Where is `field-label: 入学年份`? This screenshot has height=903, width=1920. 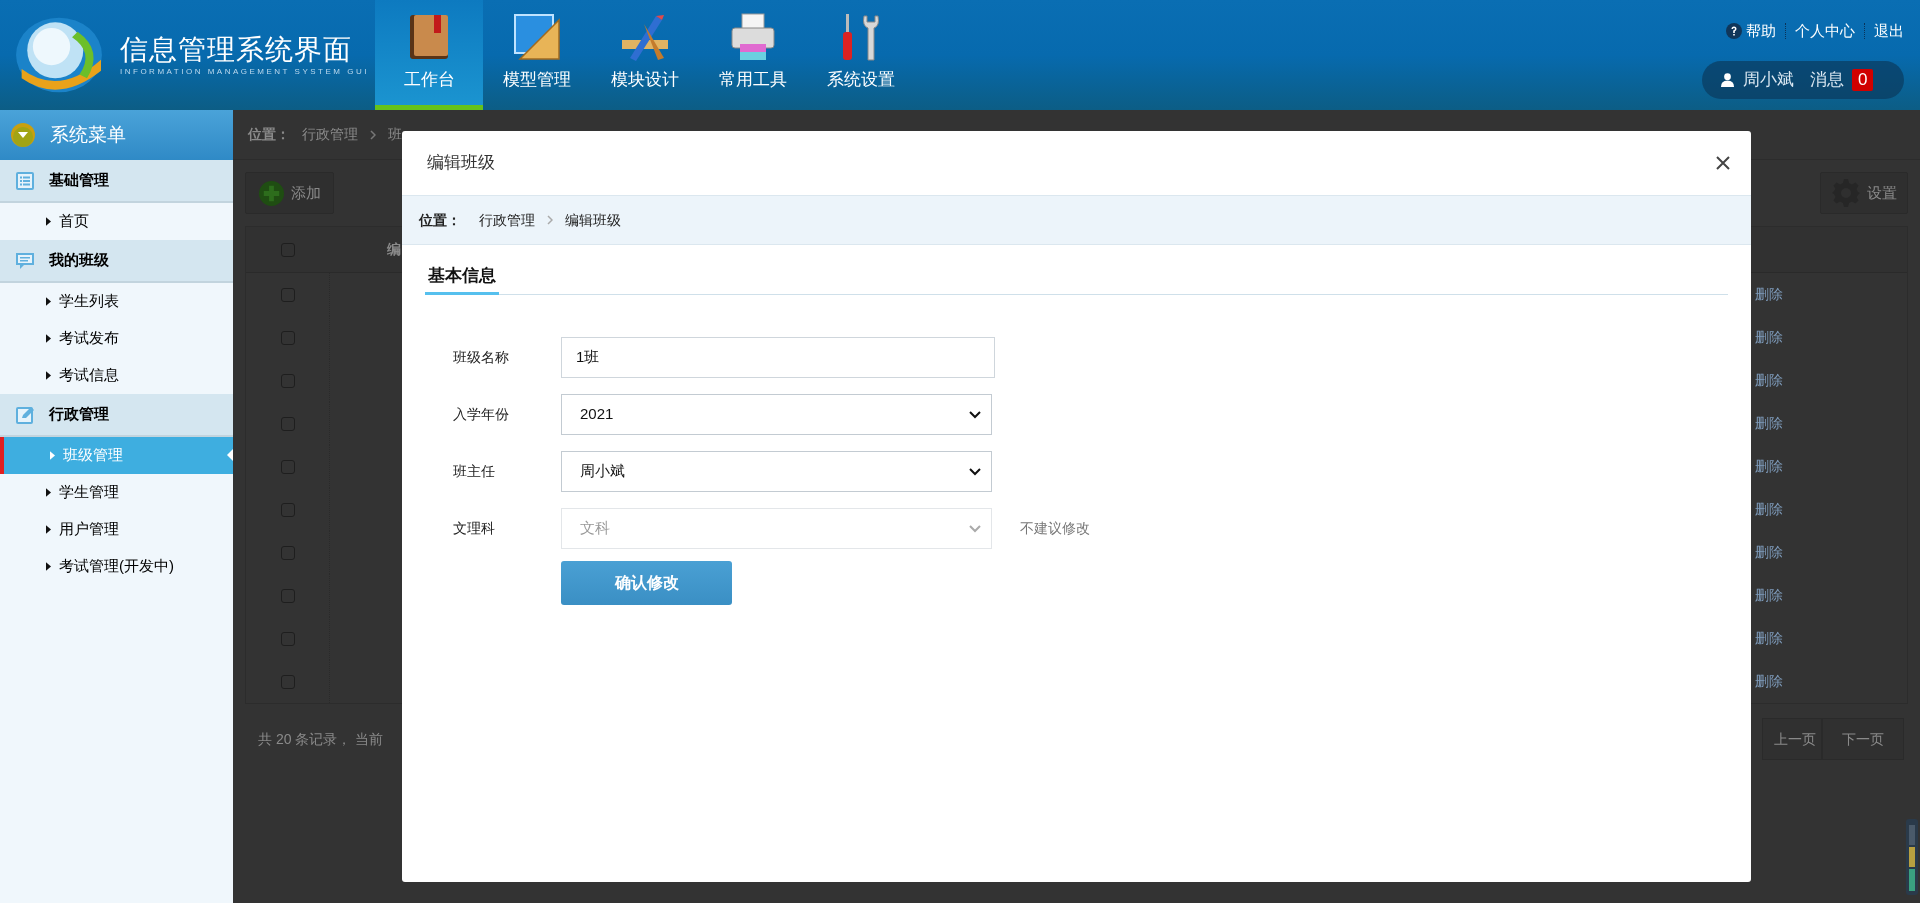 field-label: 入学年份 is located at coordinates (481, 414).